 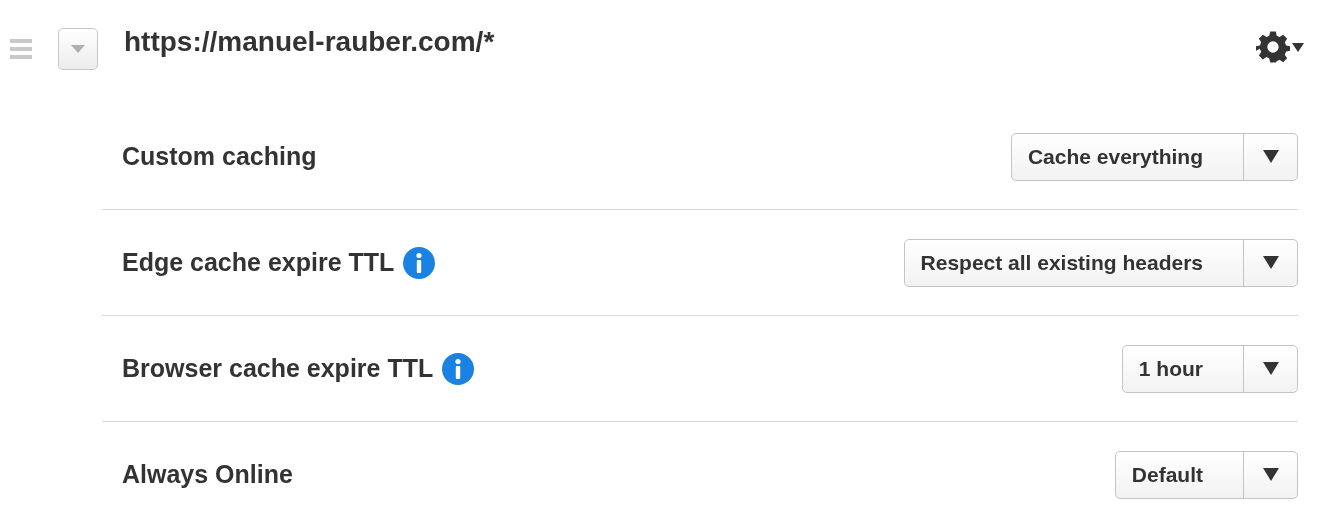 I want to click on rule-pattern: https://manuel-rauber.com/*, so click(x=309, y=42).